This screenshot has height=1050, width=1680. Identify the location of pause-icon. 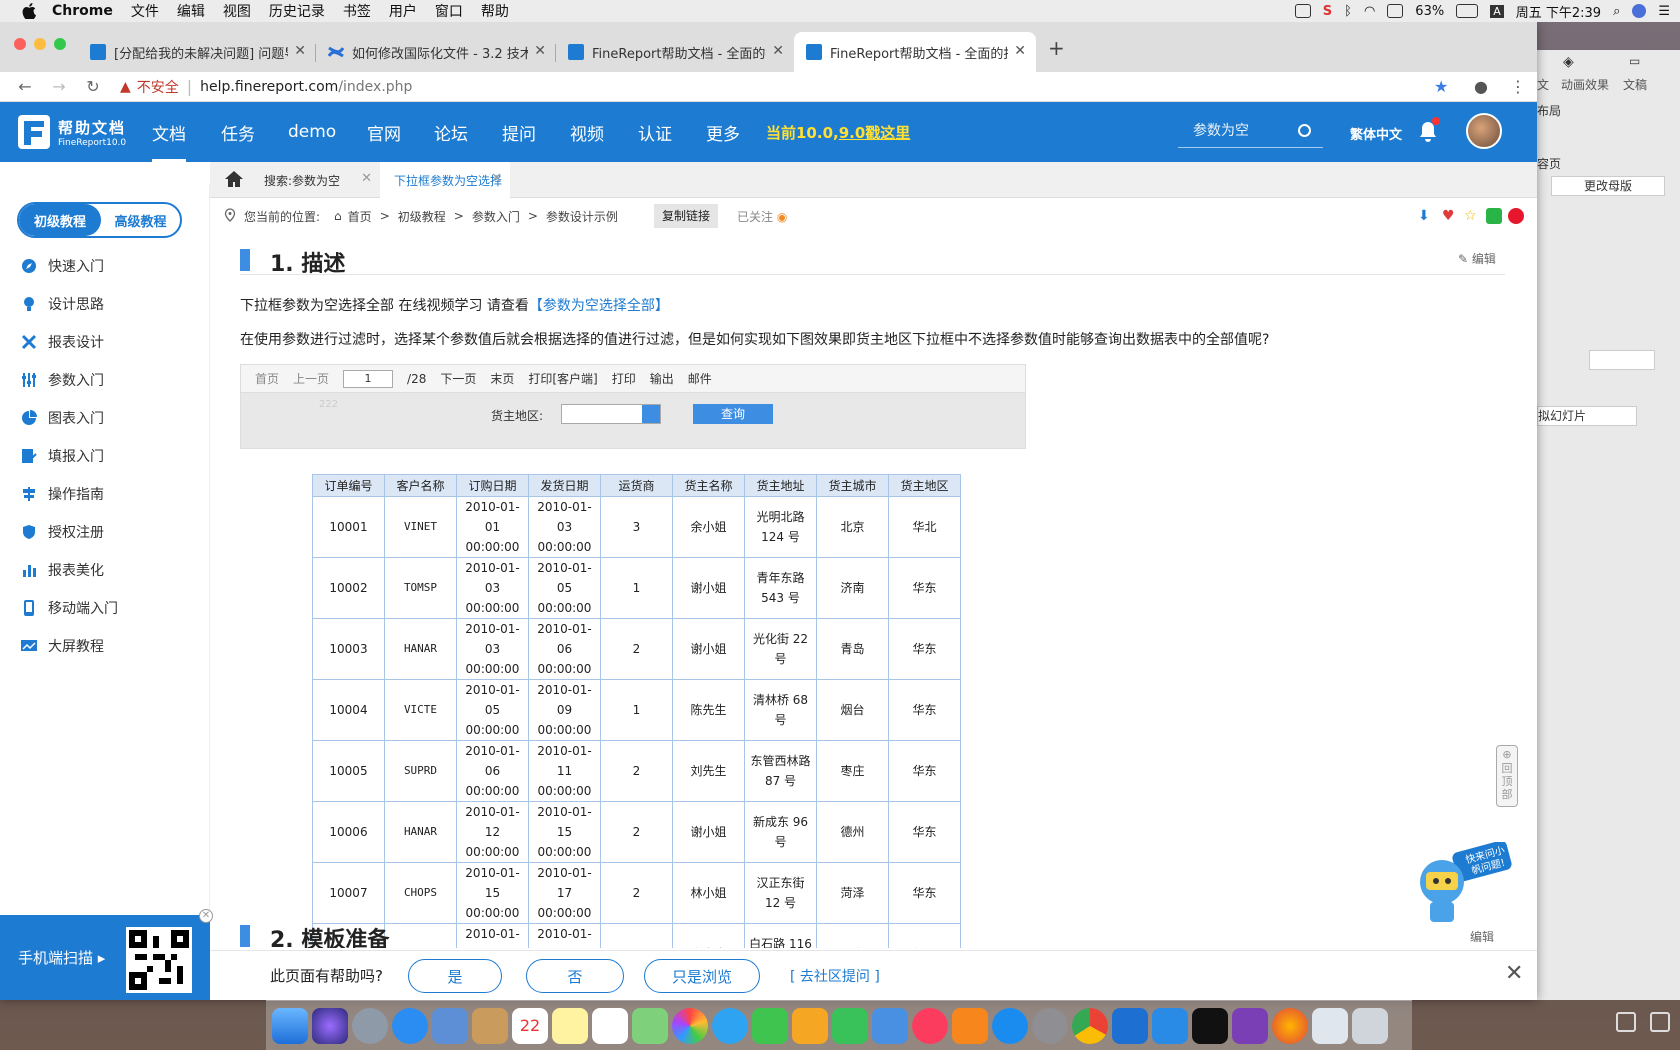
(1626, 1022).